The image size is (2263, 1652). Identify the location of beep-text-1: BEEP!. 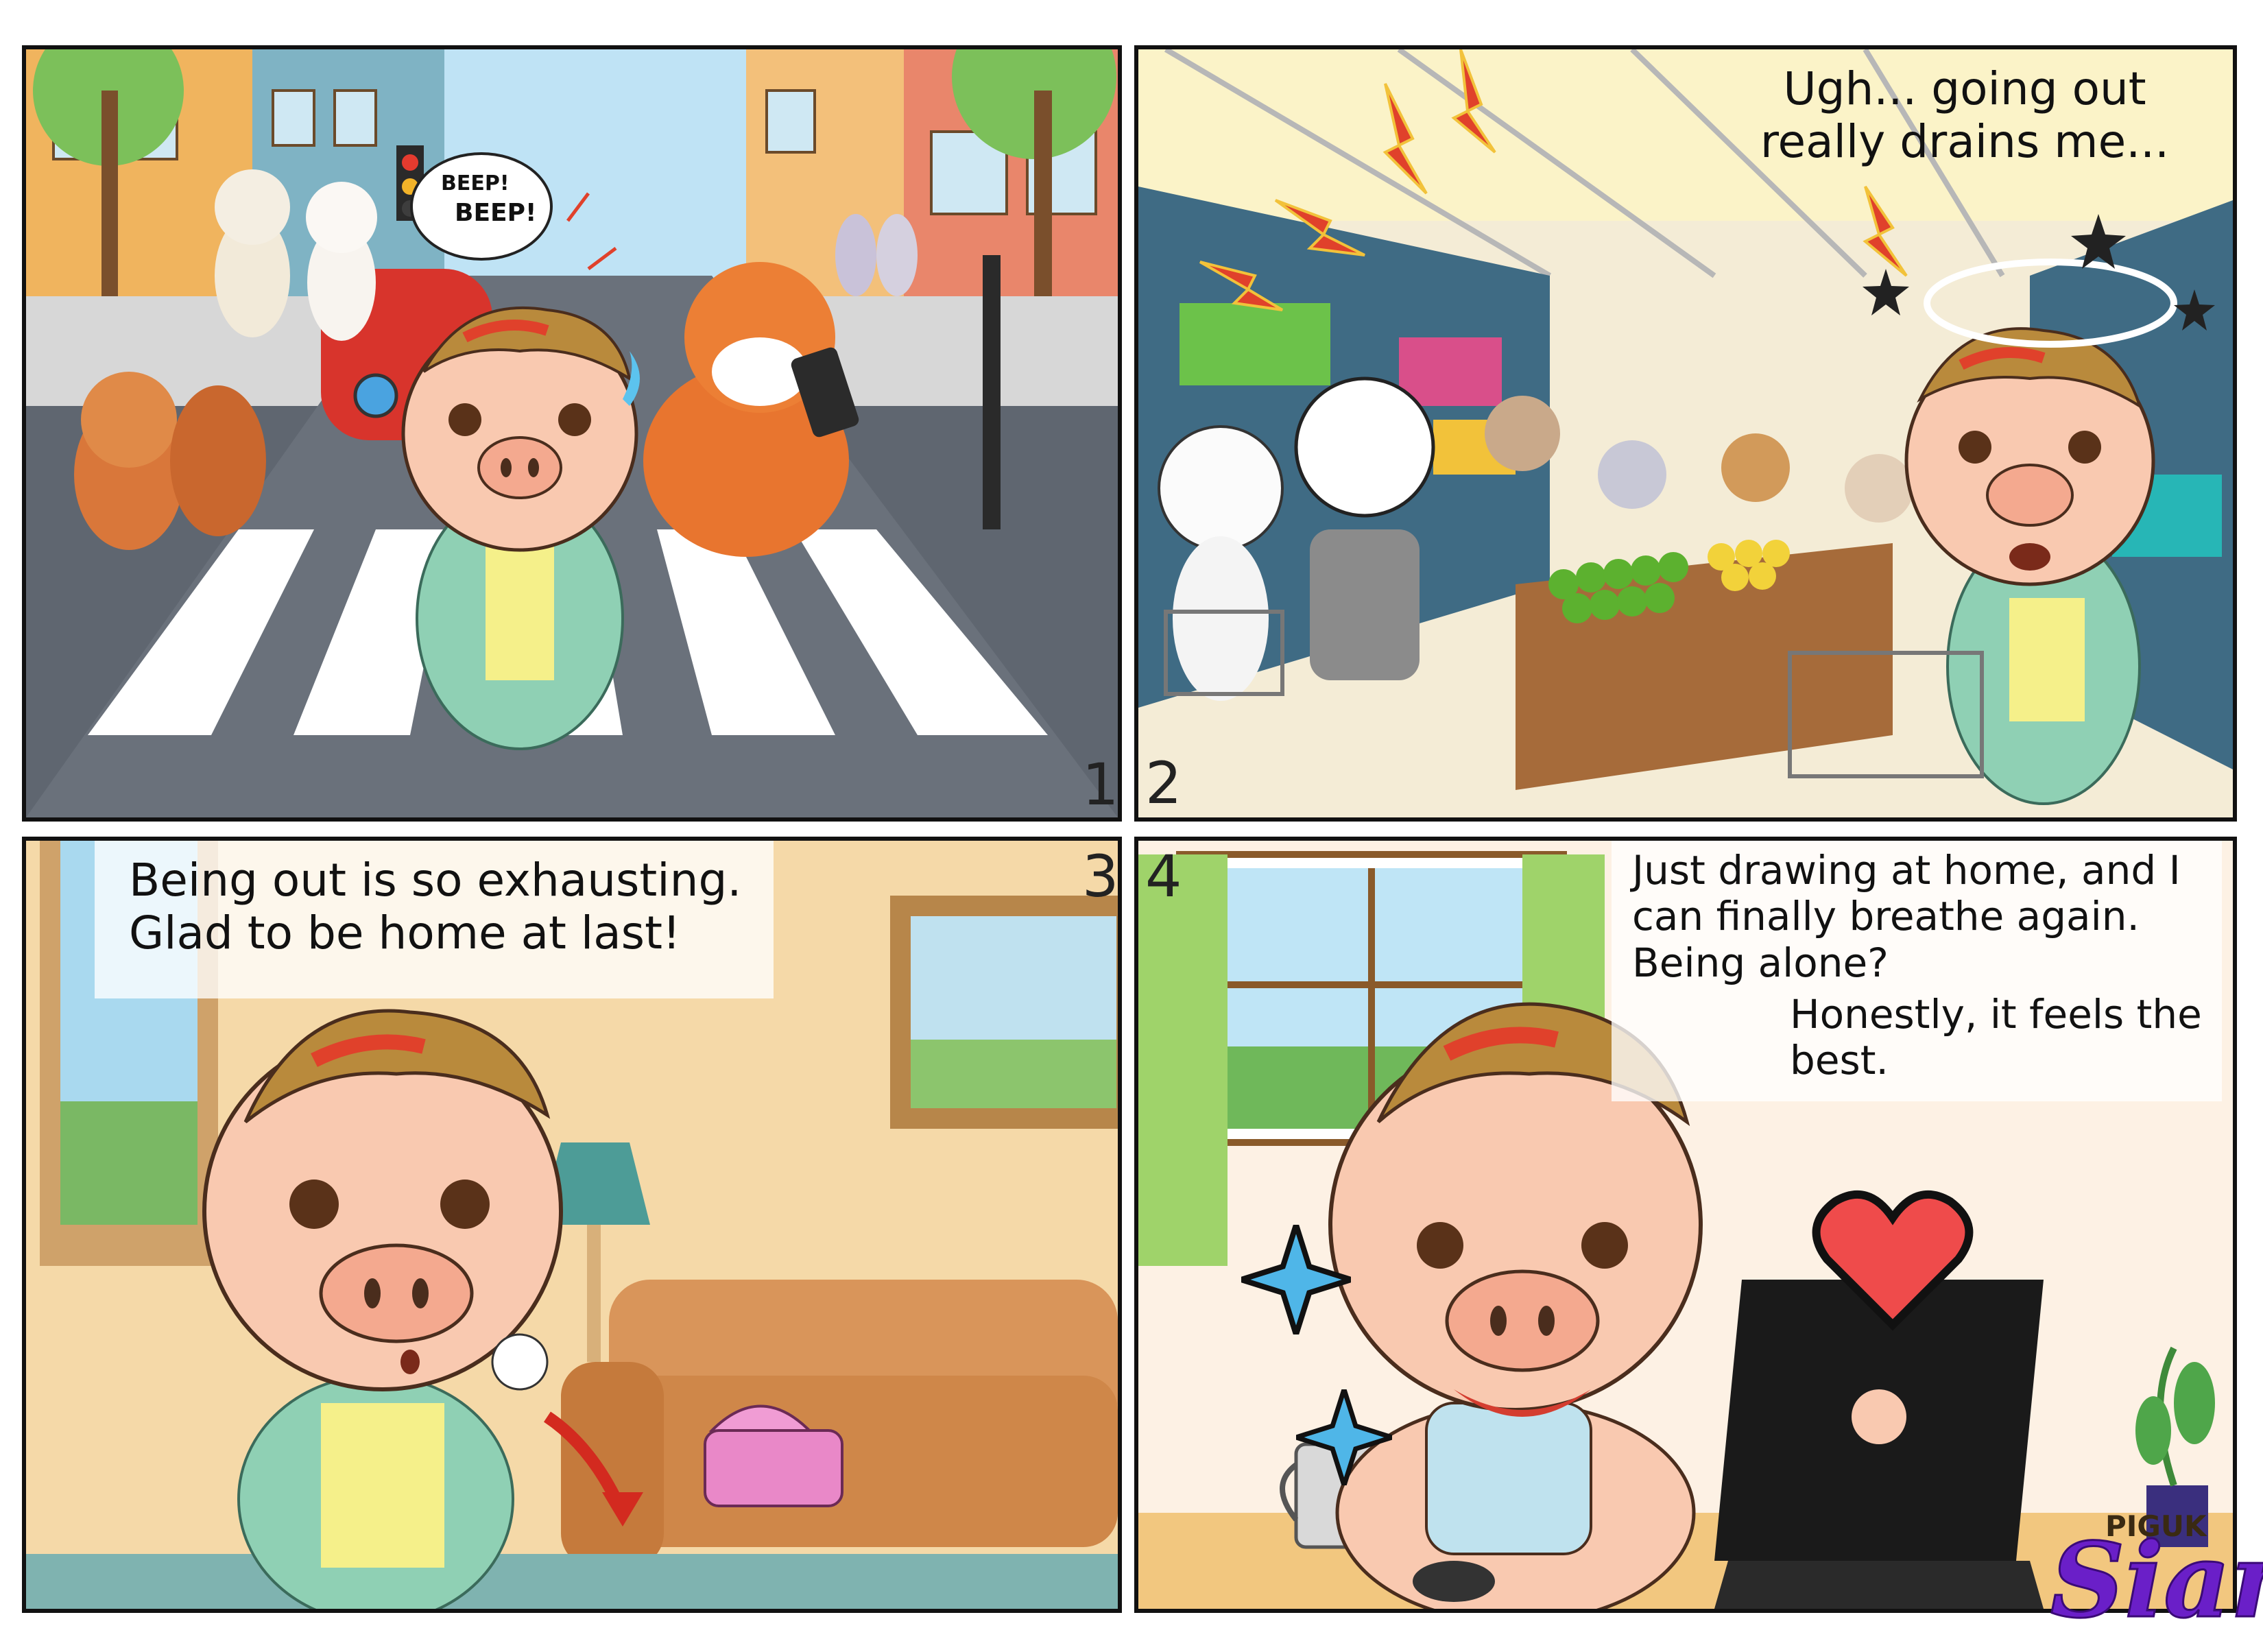
(476, 183).